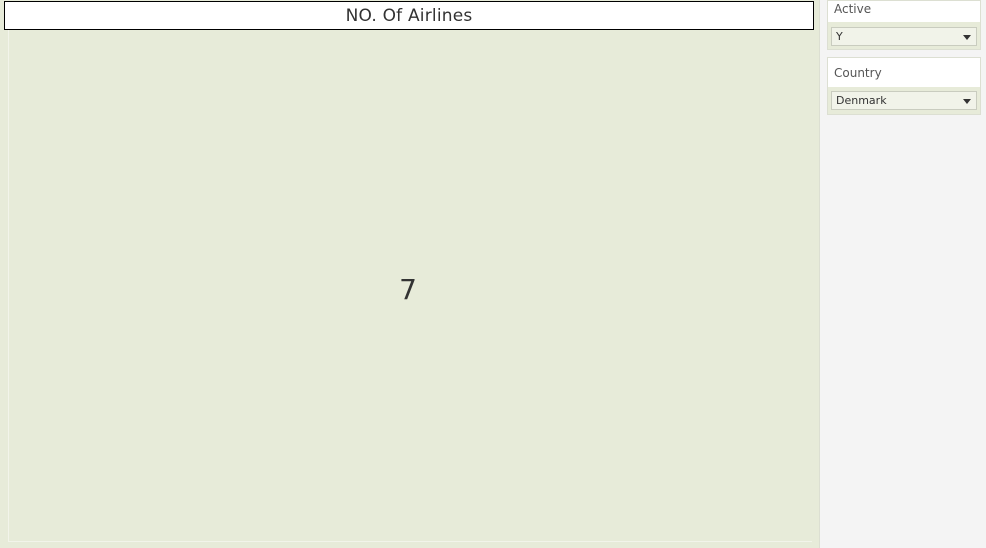 This screenshot has height=548, width=986. What do you see at coordinates (904, 86) in the screenshot?
I see `filter-card-country: Country Denmark` at bounding box center [904, 86].